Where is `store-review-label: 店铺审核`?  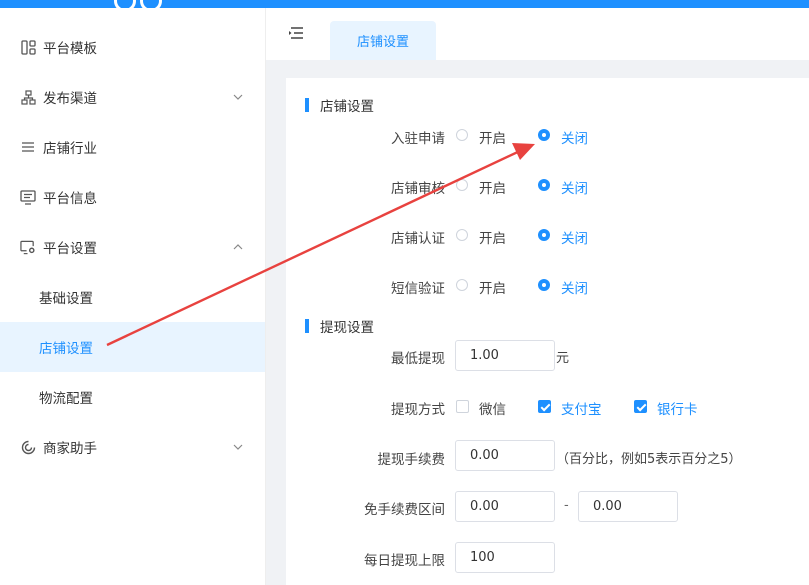 store-review-label: 店铺审核 is located at coordinates (418, 189).